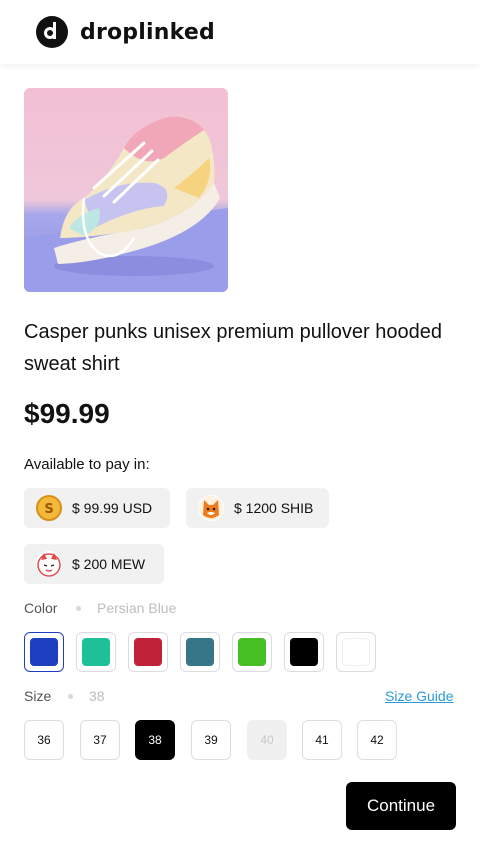 This screenshot has width=480, height=854. I want to click on size-label: Size, so click(38, 696).